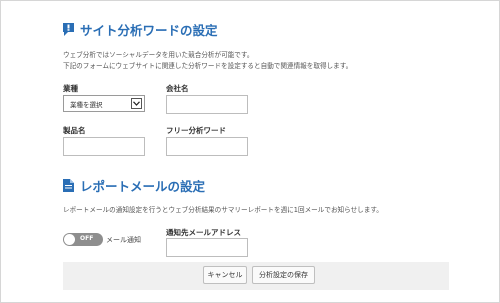 This screenshot has width=500, height=303. Describe the element at coordinates (196, 130) in the screenshot. I see `free-word-label: フリー分析ワード` at that location.